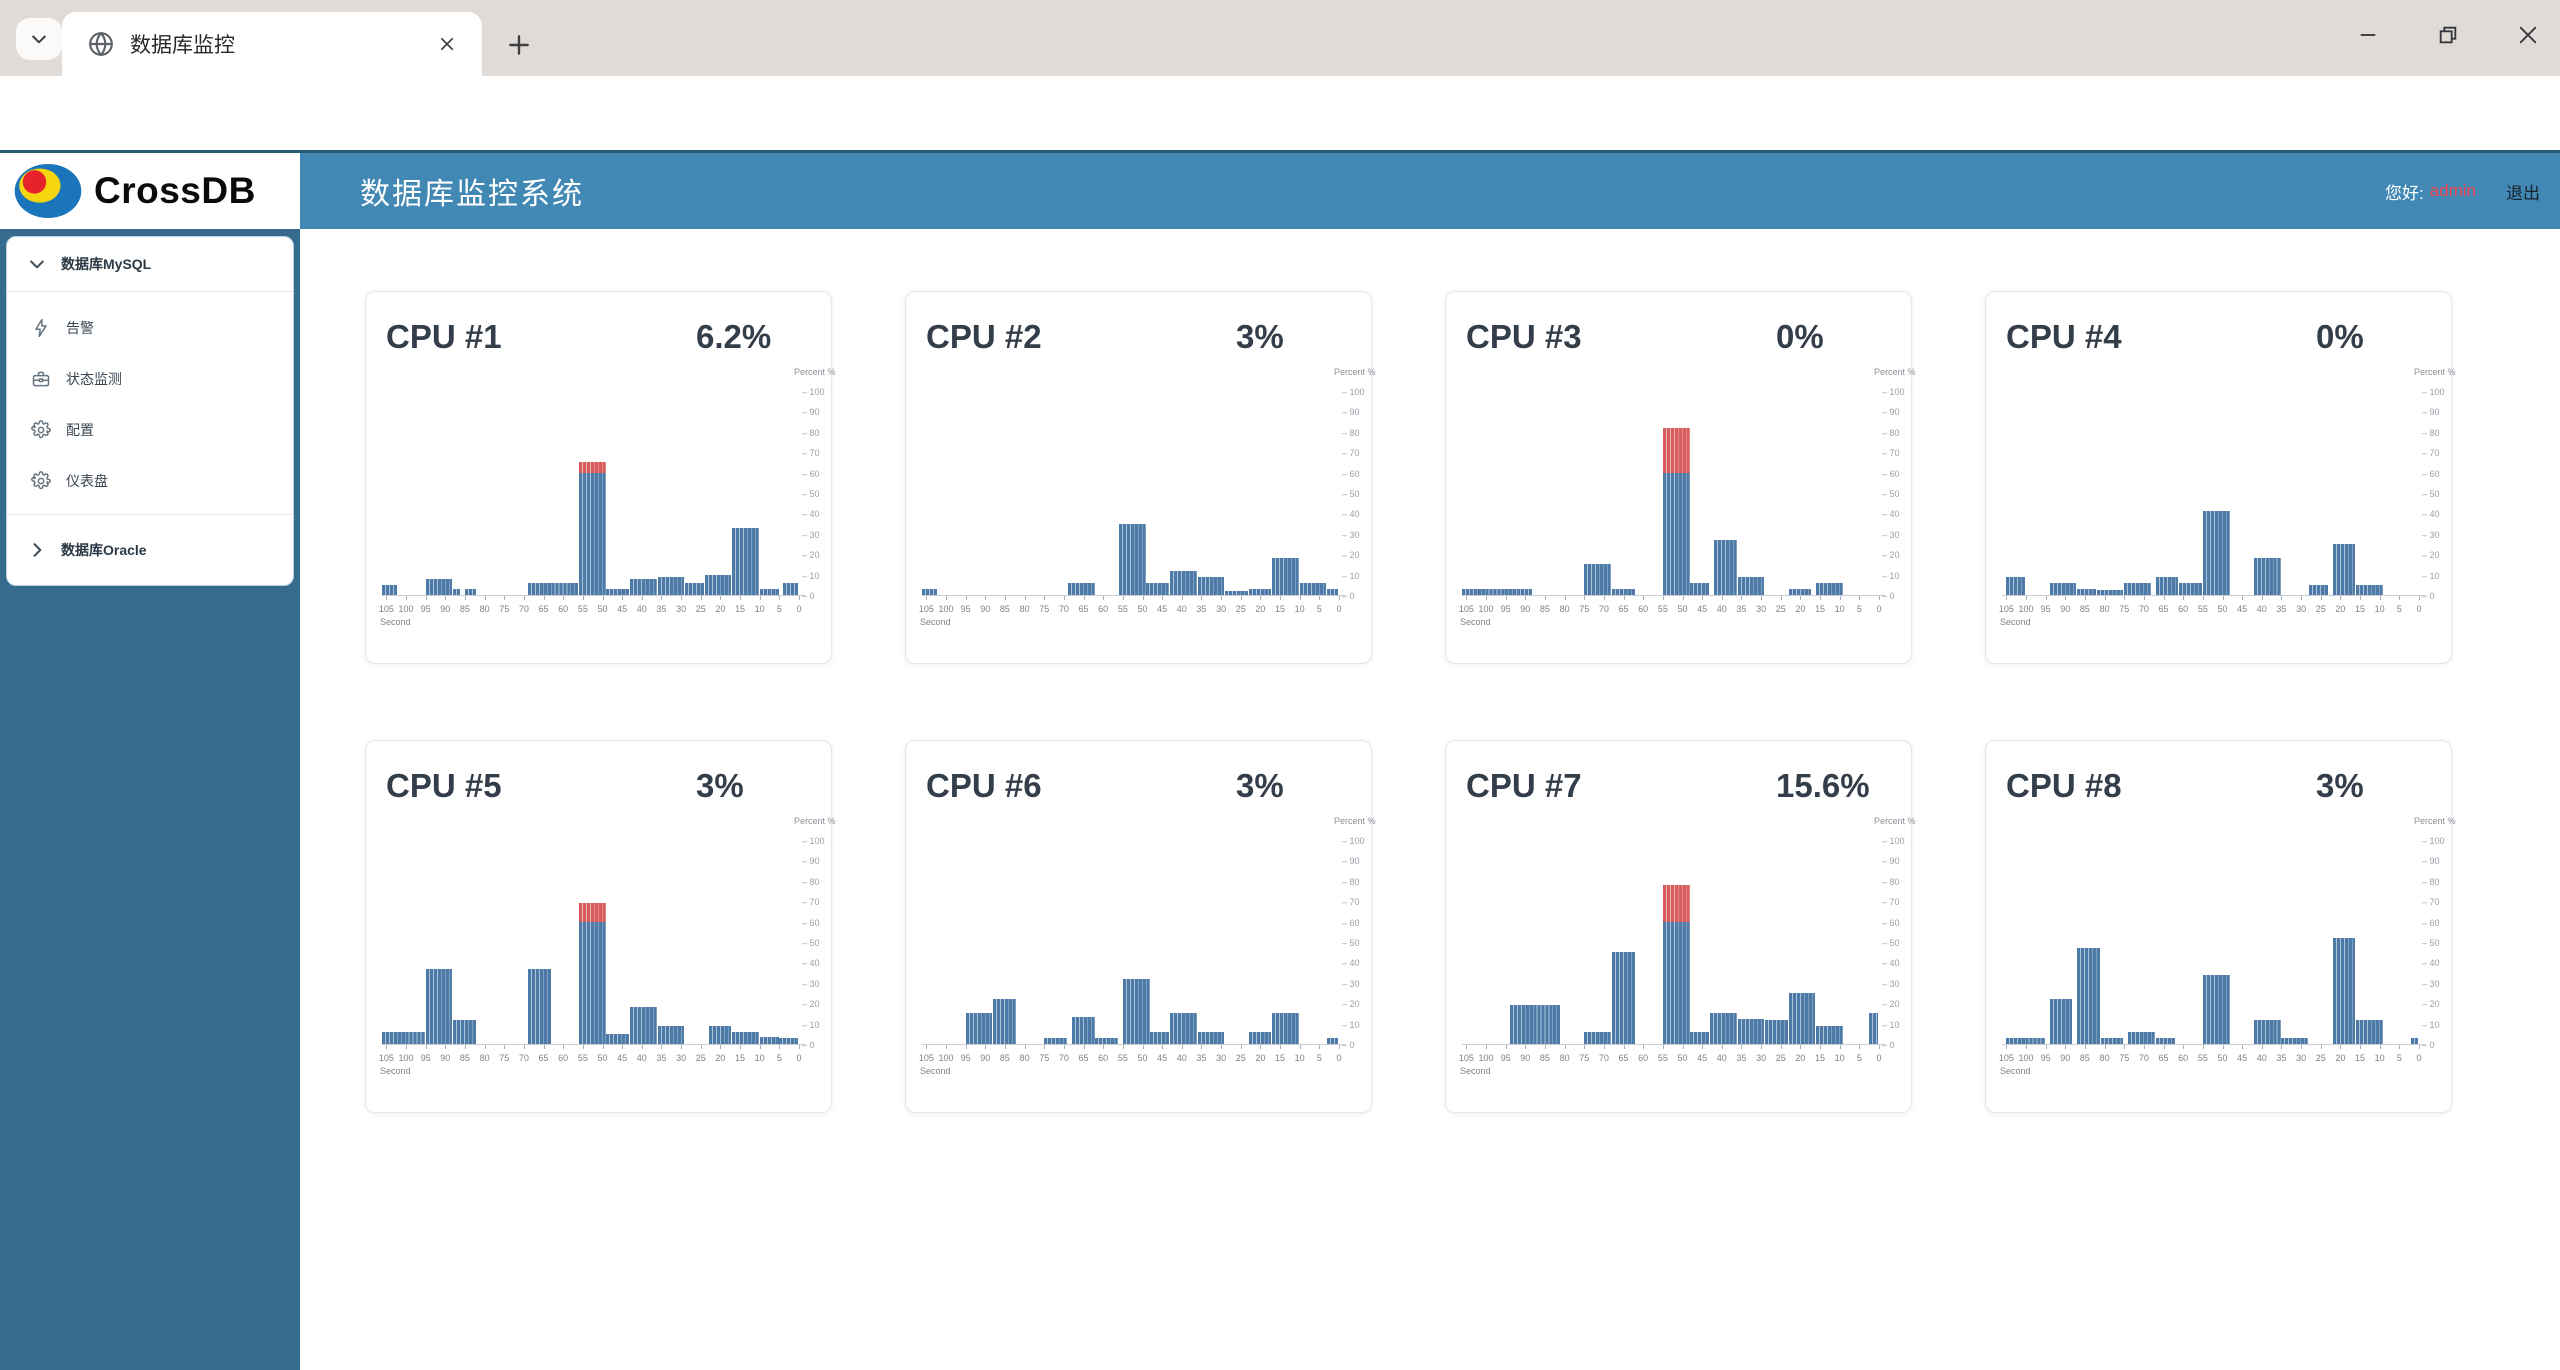  I want to click on sidebar-group-label: 数据库MySQL, so click(106, 264).